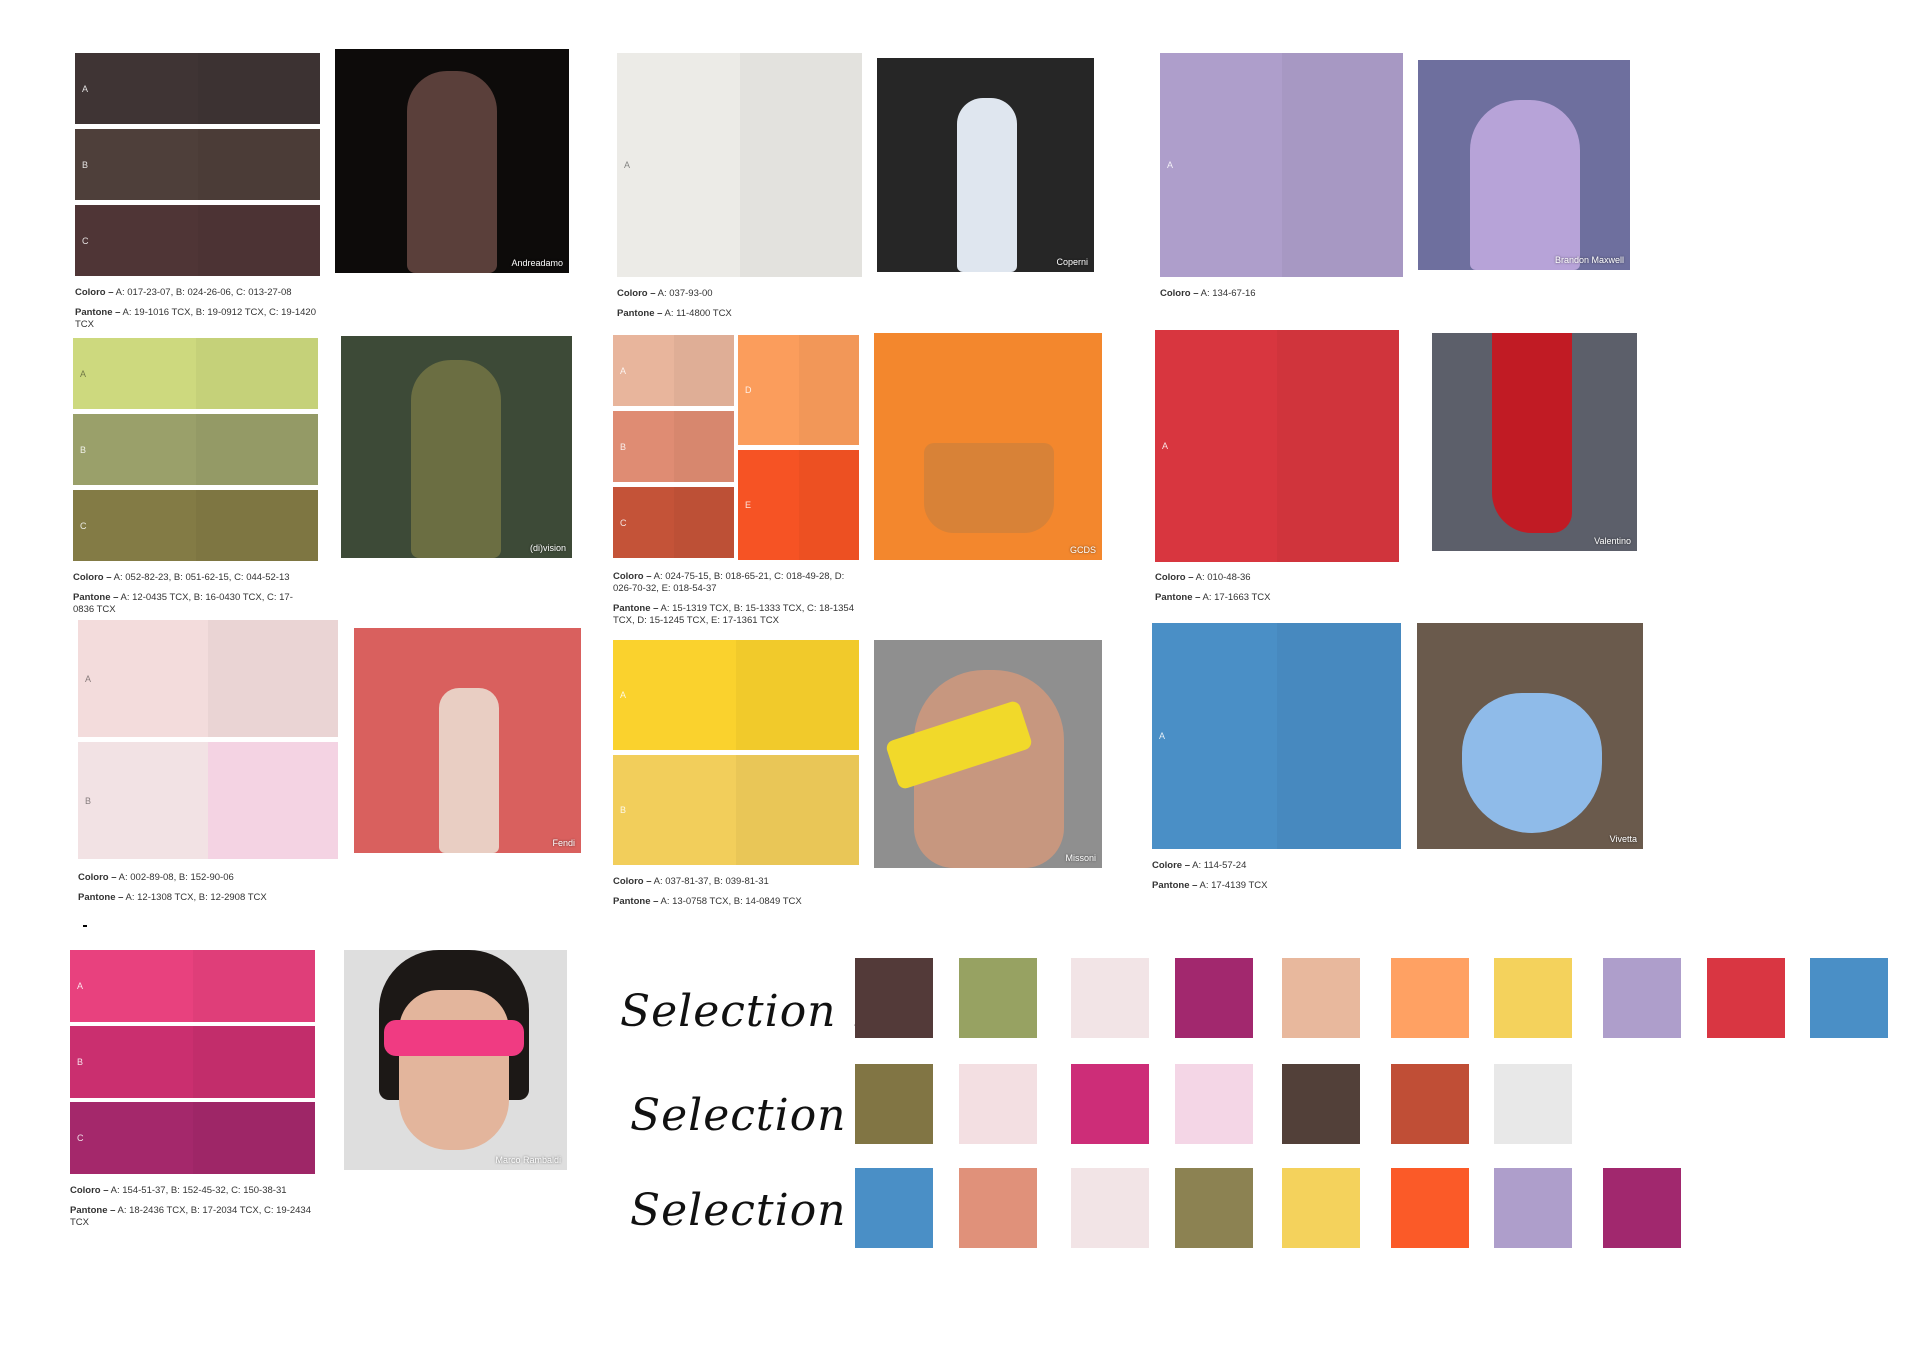 The height and width of the screenshot is (1357, 1920). What do you see at coordinates (1524, 165) in the screenshot?
I see `runway-photo: Brandon Maxwell` at bounding box center [1524, 165].